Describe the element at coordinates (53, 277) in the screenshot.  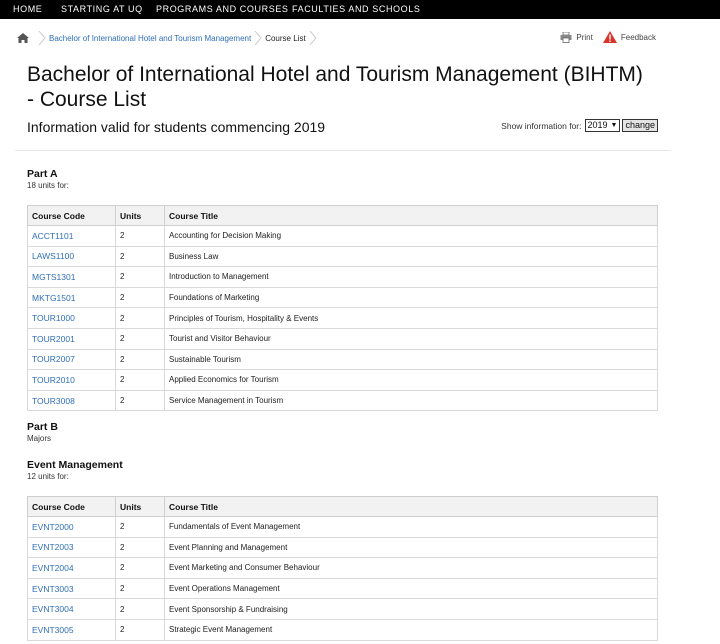
I see `course-code-link: MGTS1301` at that location.